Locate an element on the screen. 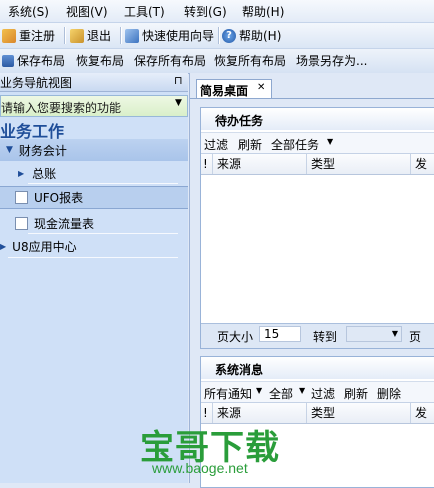 The height and width of the screenshot is (488, 434). help-label: 帮助(H) is located at coordinates (260, 36).